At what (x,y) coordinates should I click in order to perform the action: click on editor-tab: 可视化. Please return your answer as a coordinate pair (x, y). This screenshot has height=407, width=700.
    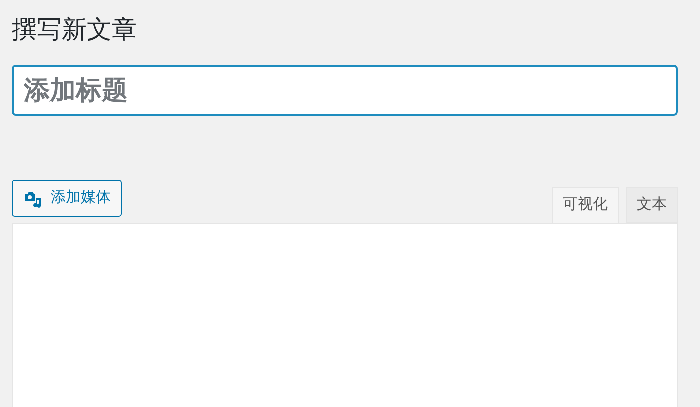
    Looking at the image, I should click on (585, 205).